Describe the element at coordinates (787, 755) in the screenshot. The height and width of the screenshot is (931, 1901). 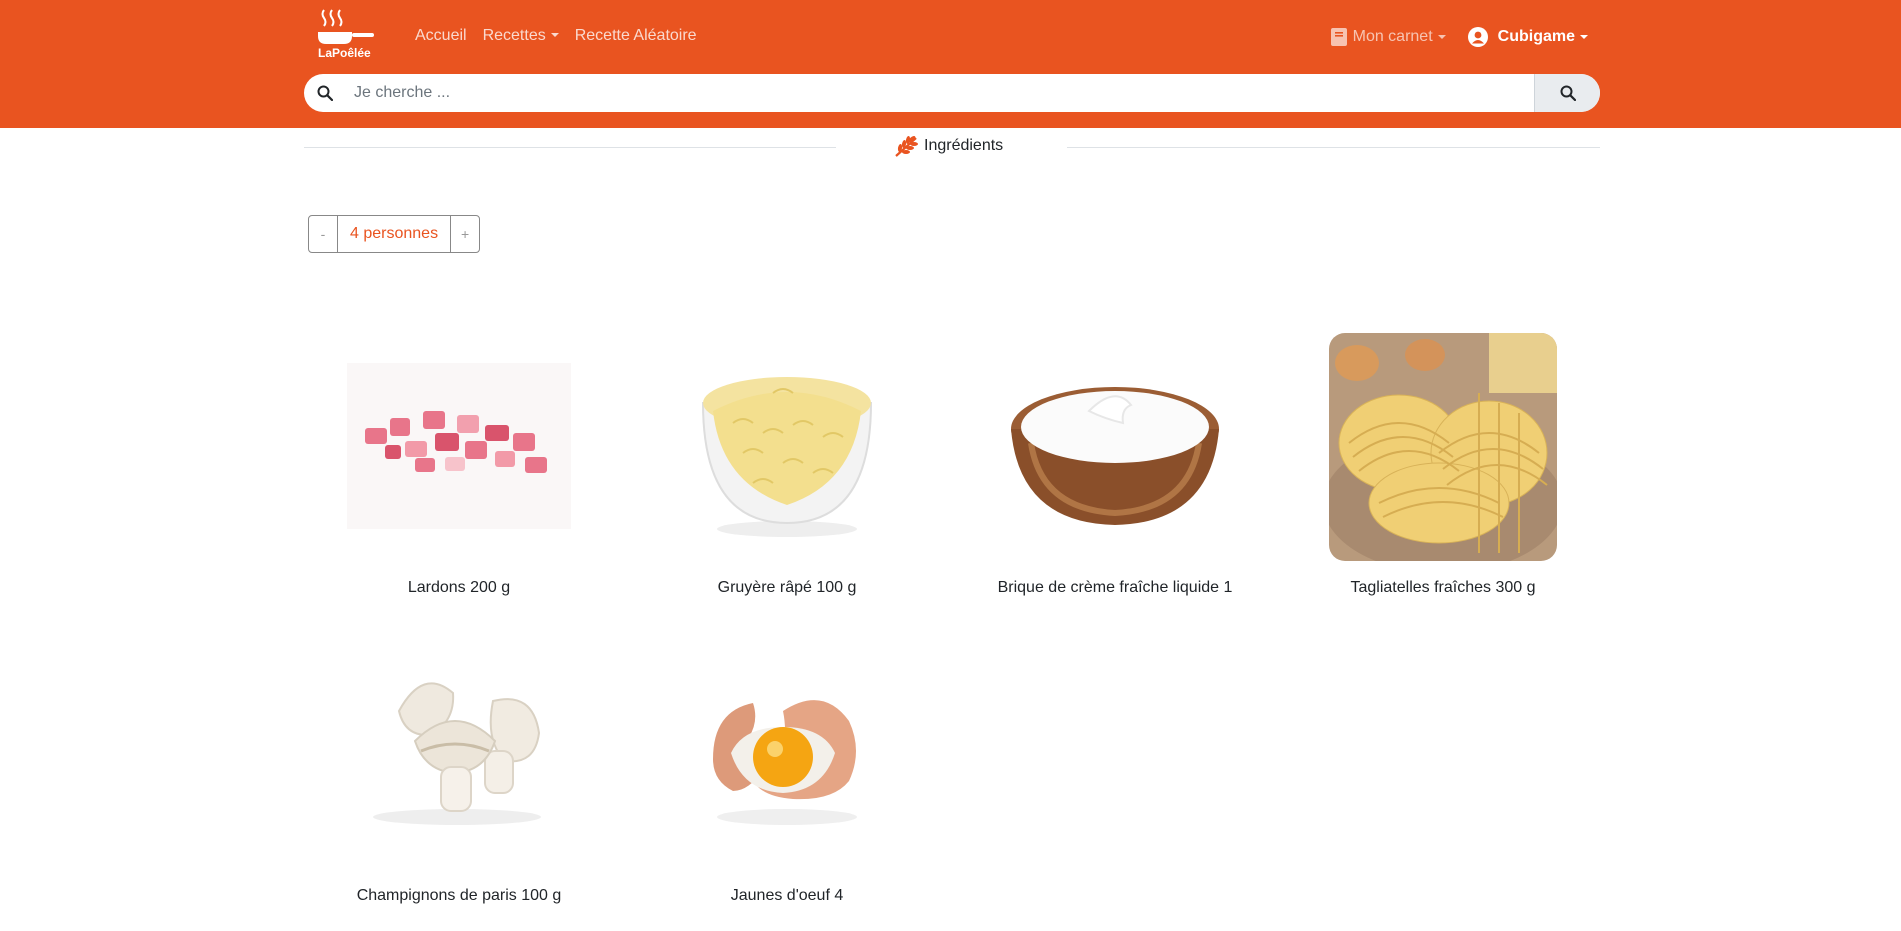
I see `egg-image` at that location.